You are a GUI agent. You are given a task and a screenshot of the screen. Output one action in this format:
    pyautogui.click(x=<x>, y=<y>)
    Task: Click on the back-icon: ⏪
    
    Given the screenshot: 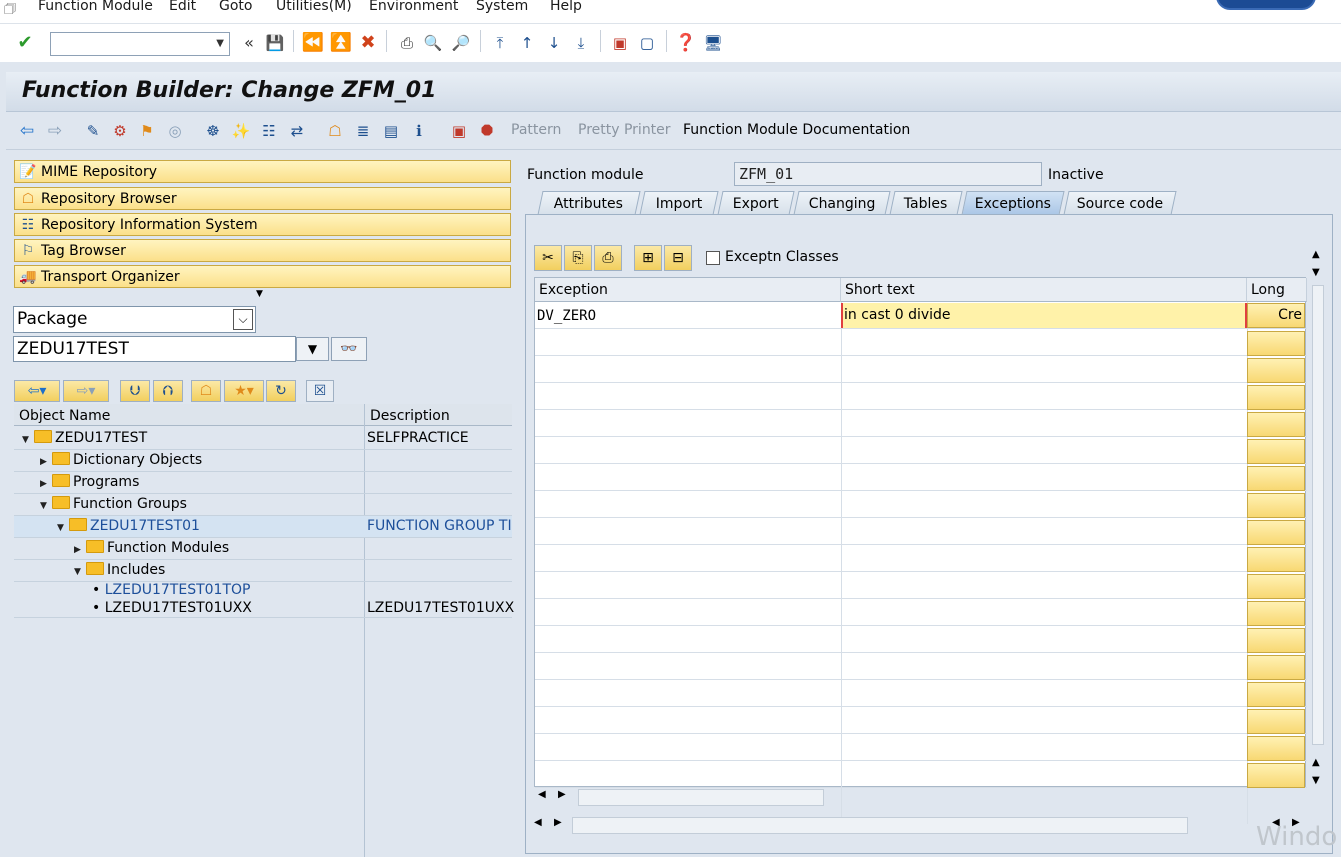 What is the action you would take?
    pyautogui.click(x=313, y=43)
    